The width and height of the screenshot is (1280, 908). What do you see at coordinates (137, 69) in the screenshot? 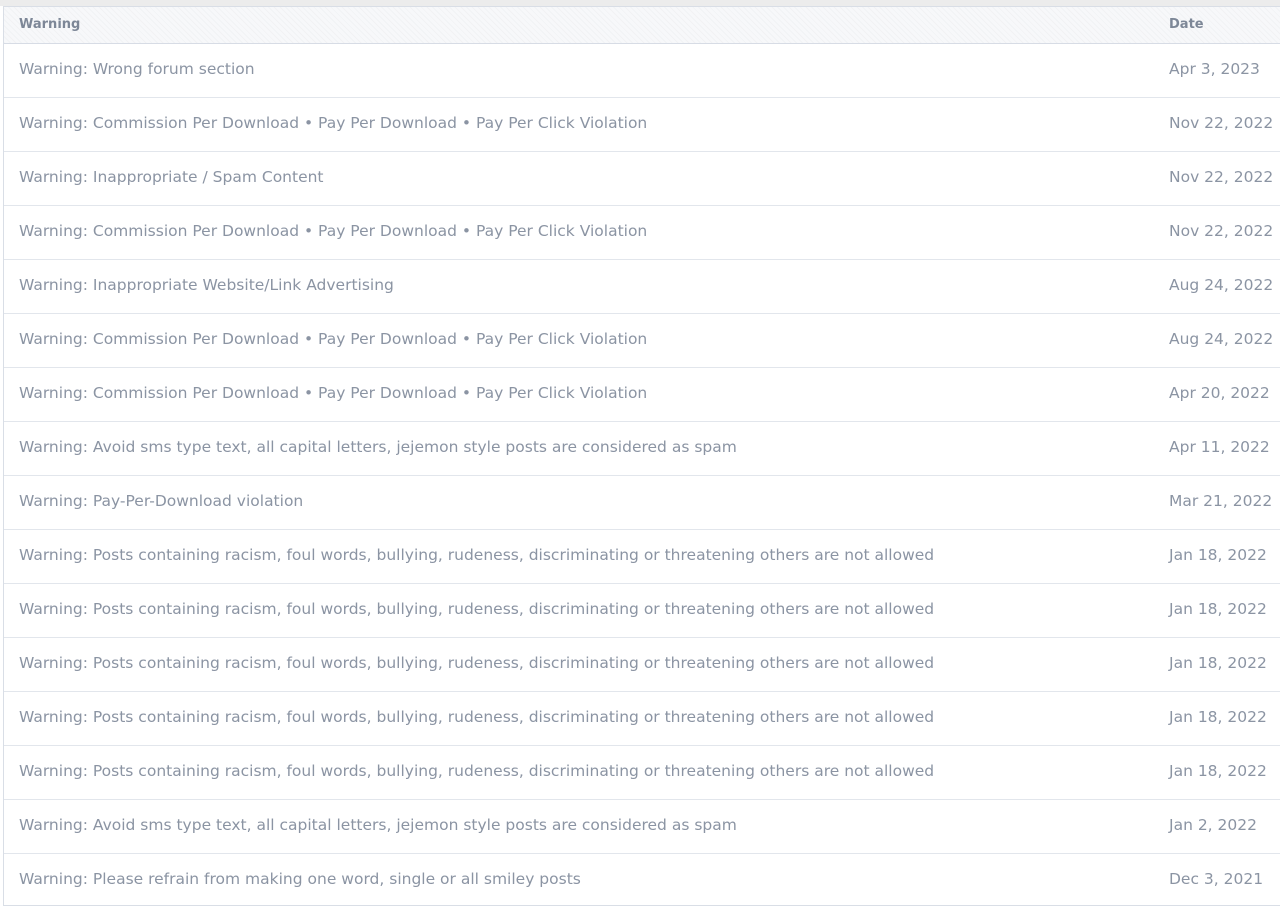
I see `warning-cell: Warning: Wrong forum section` at bounding box center [137, 69].